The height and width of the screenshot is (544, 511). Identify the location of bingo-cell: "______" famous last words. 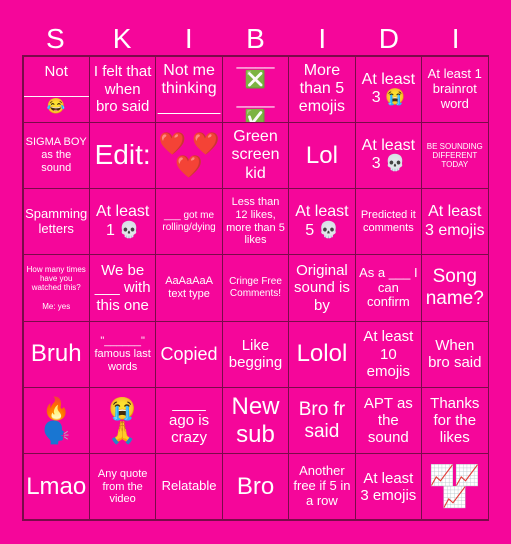
(122, 354).